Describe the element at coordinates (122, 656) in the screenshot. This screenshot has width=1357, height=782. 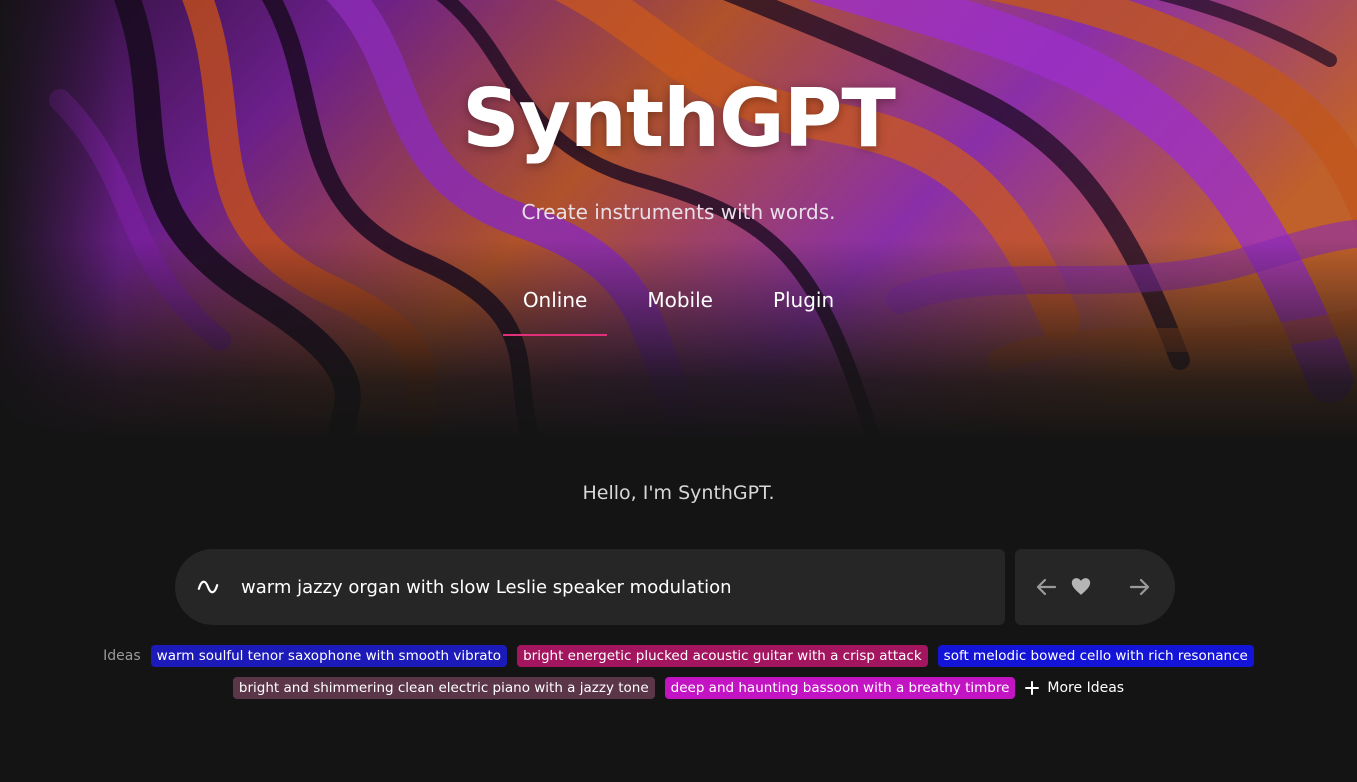
I see `ideas-label: Ideas` at that location.